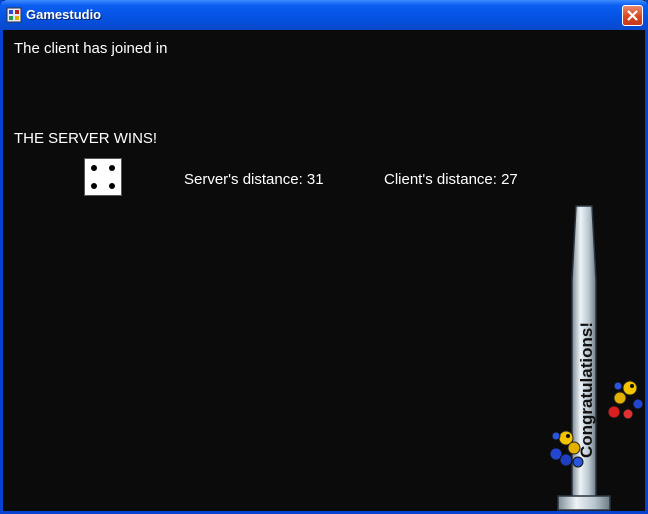 Image resolution: width=648 pixels, height=514 pixels. I want to click on client-distance: Client's distance: 27, so click(451, 179).